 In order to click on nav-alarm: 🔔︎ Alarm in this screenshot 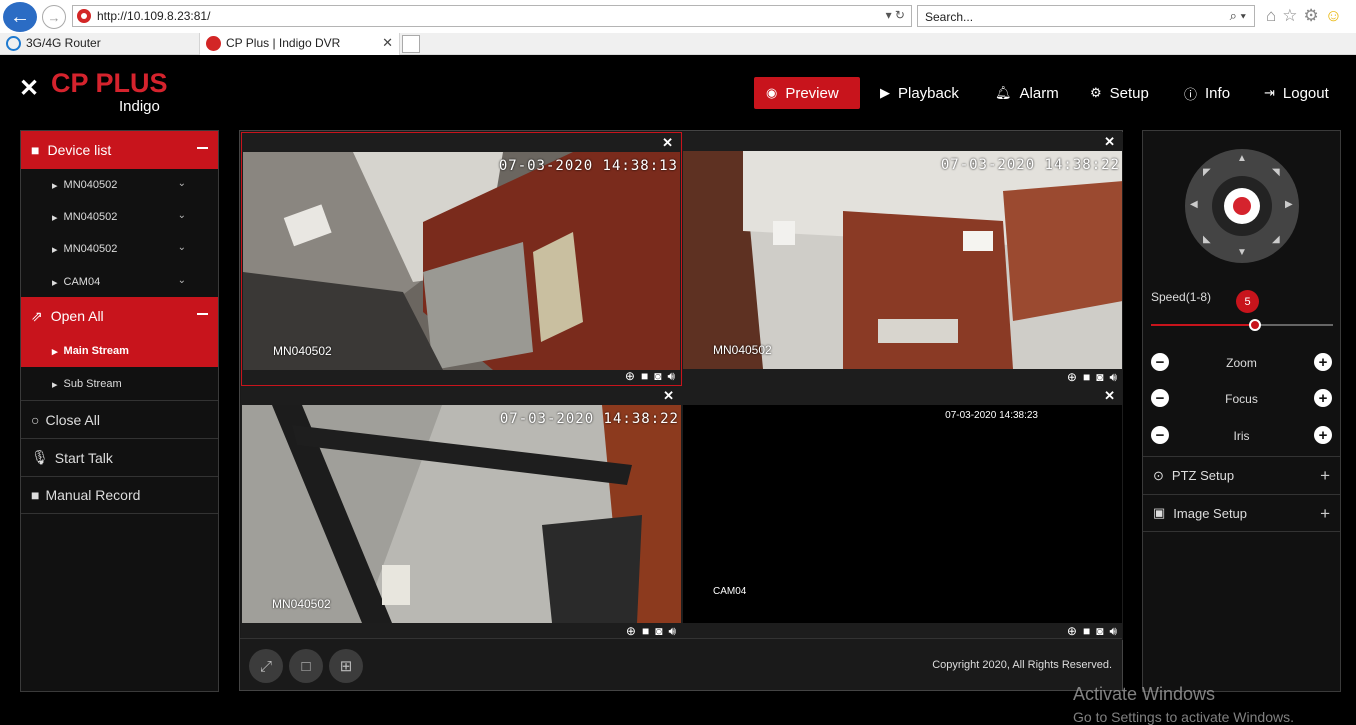, I will do `click(1027, 93)`.